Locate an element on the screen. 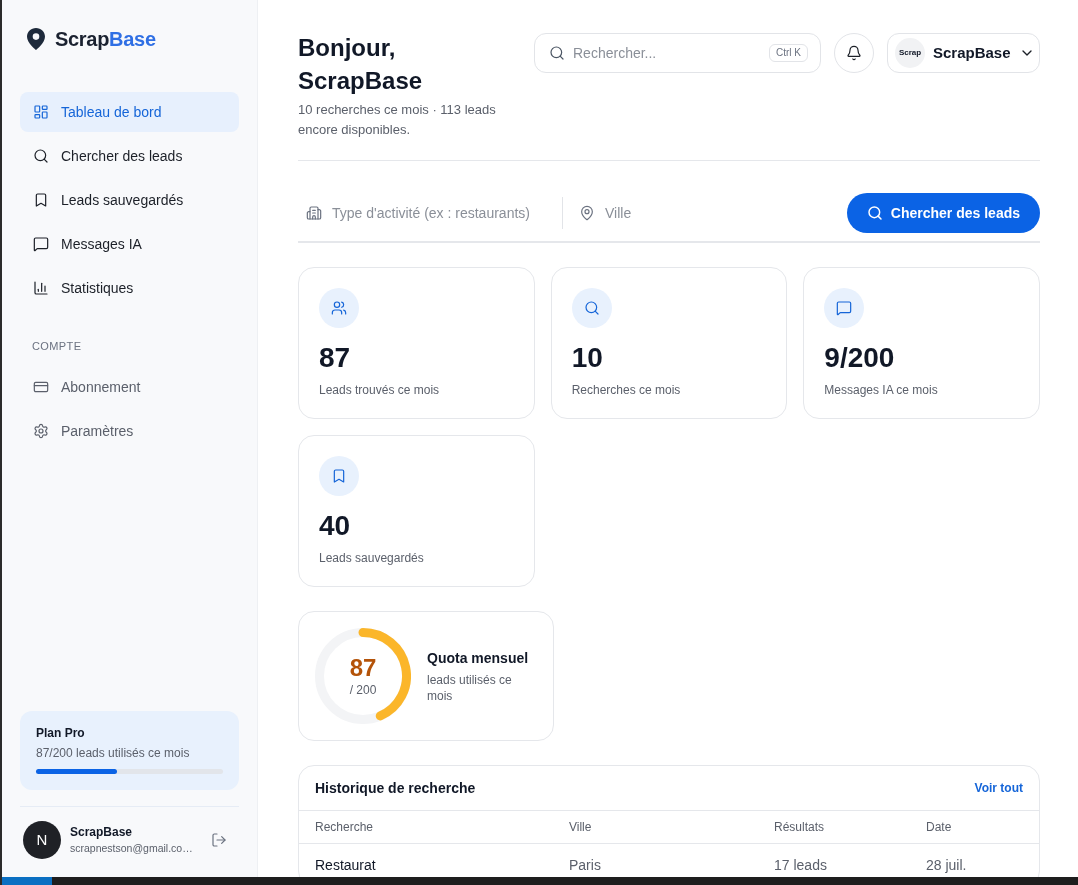  table-cell-text: Paris is located at coordinates (585, 865).